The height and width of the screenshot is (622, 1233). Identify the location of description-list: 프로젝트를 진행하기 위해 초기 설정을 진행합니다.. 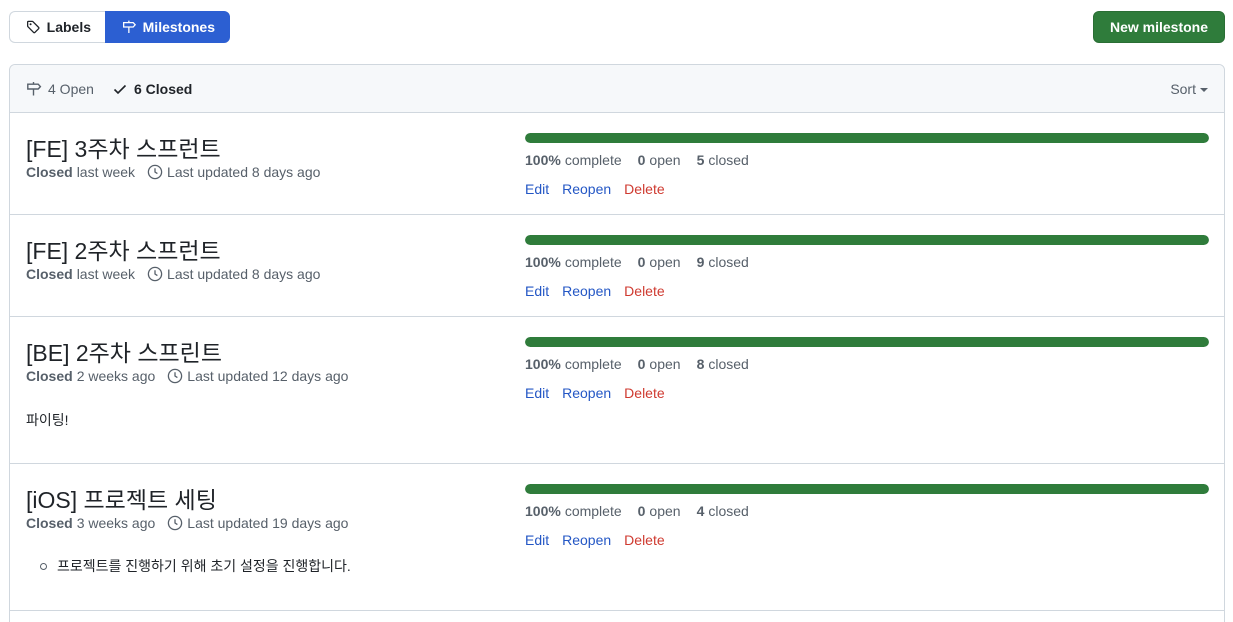
(188, 566).